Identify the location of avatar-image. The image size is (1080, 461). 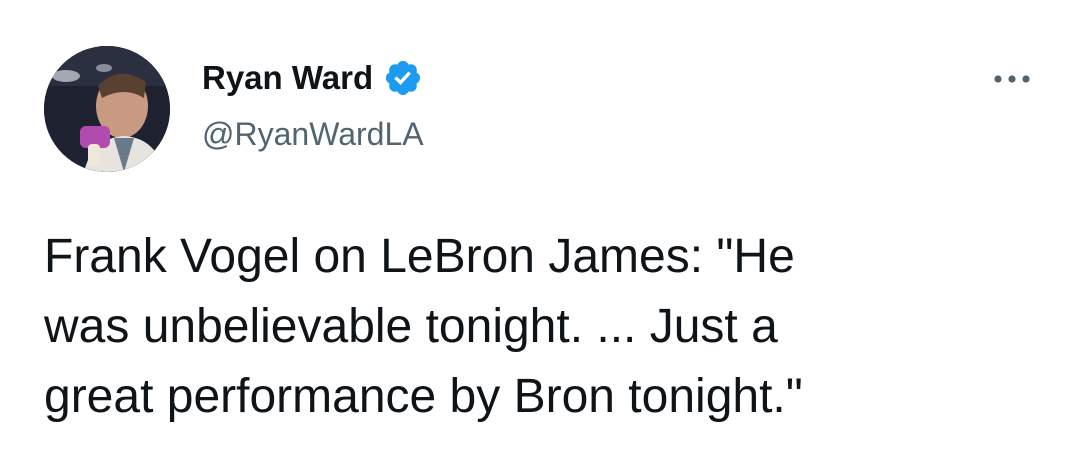
(107, 109).